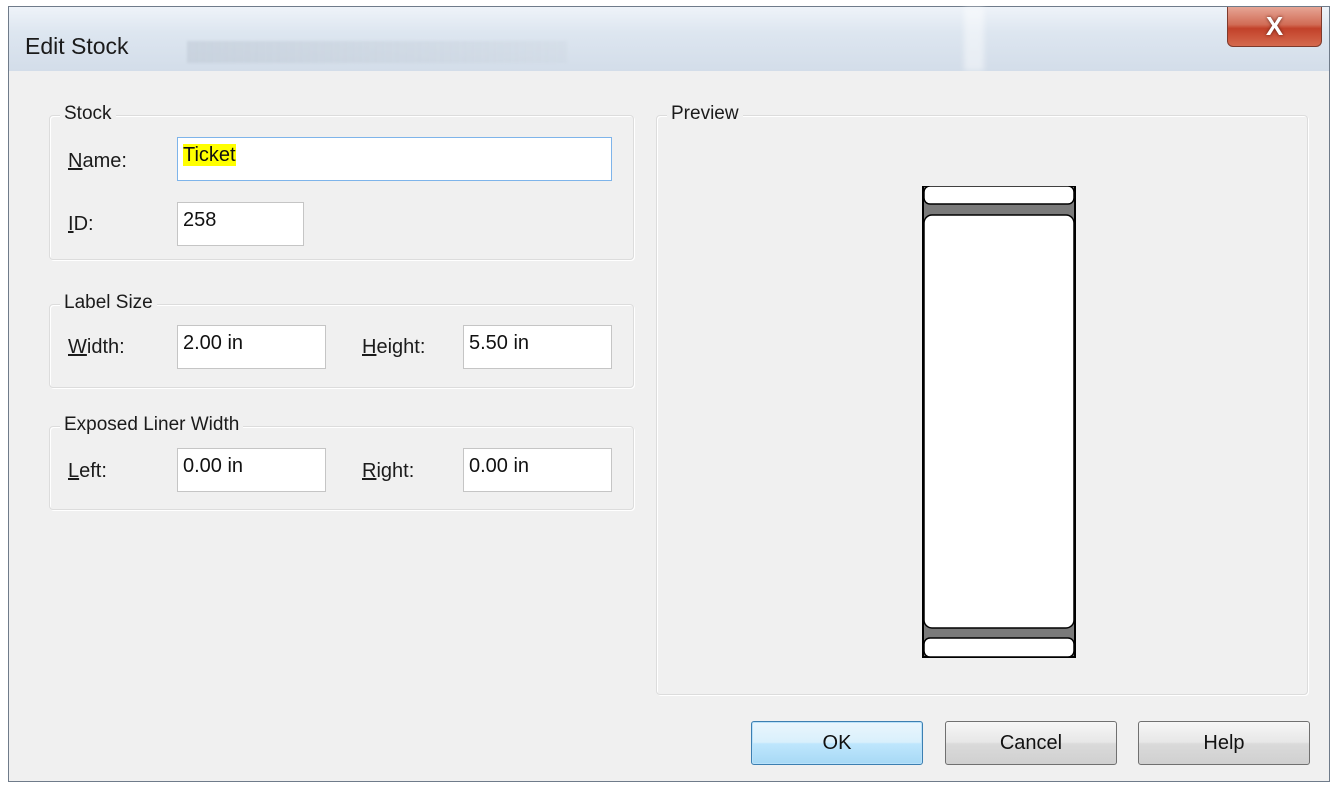  Describe the element at coordinates (251, 347) in the screenshot. I see `width-input: 2.00 in` at that location.